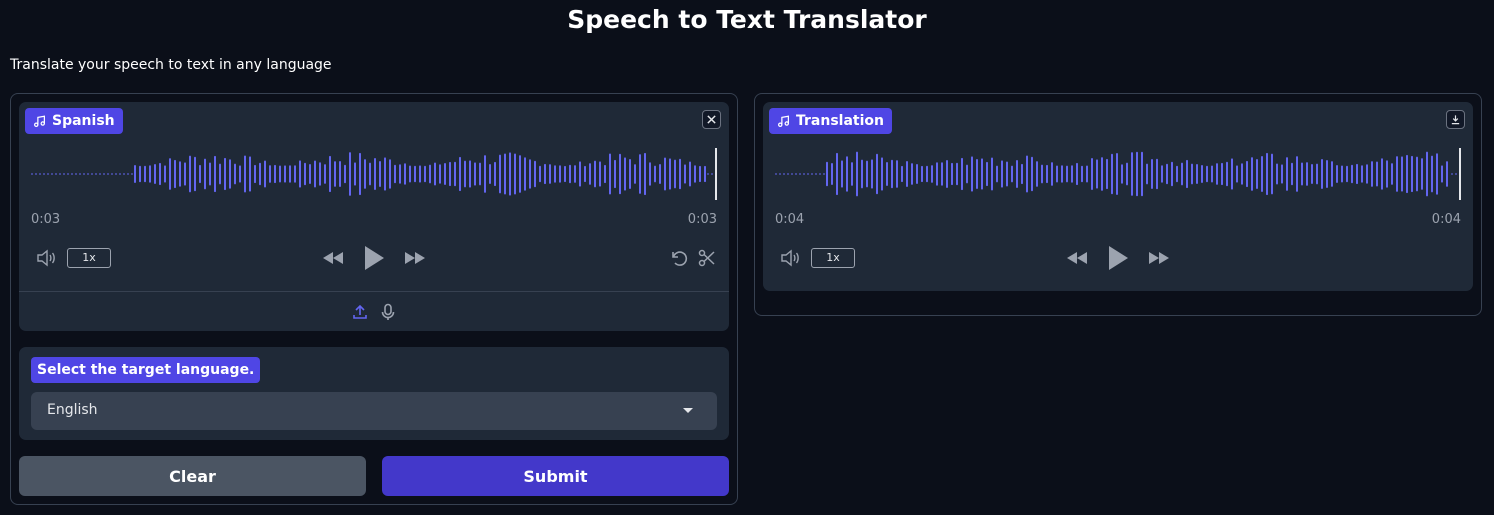  What do you see at coordinates (555, 476) in the screenshot?
I see `submit-button: Submit` at bounding box center [555, 476].